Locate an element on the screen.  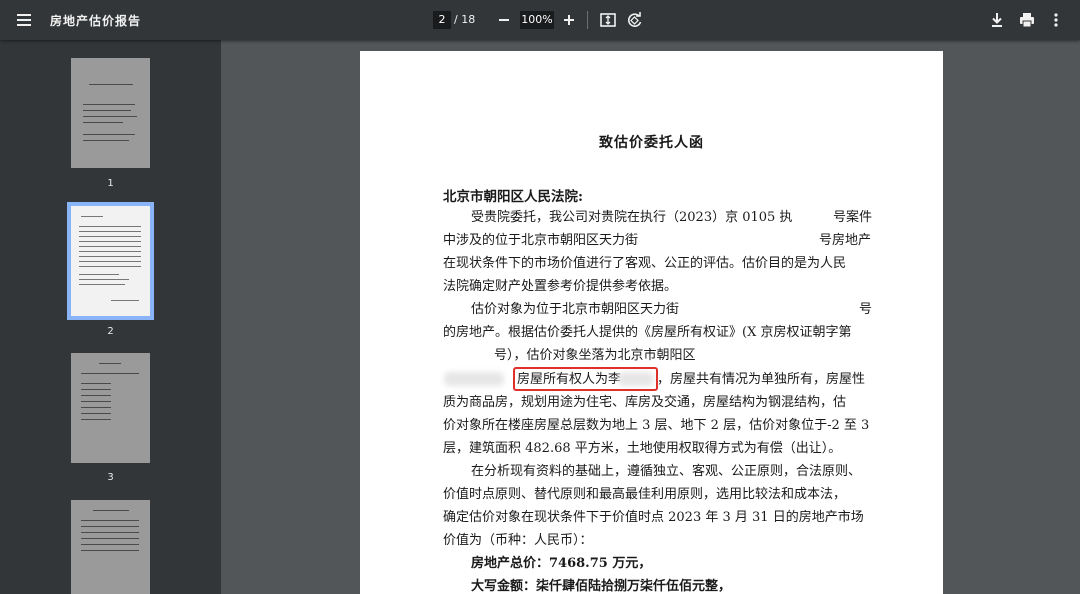
body-line: 的房地产。根据估价委托人提供的《房屋所有权证》(X 京房权证朝字第 is located at coordinates (647, 332).